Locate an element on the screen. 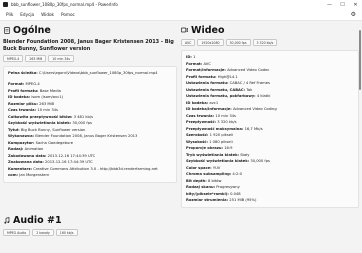 Image resolution: width=362 pixels, height=253 pixels. size-chip: 263 MiB is located at coordinates (36, 59).